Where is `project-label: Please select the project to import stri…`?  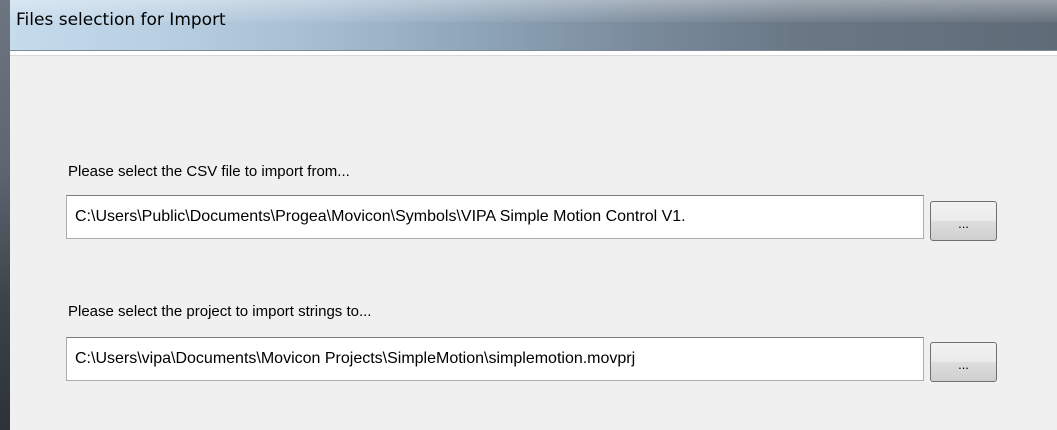 project-label: Please select the project to import stri… is located at coordinates (220, 311).